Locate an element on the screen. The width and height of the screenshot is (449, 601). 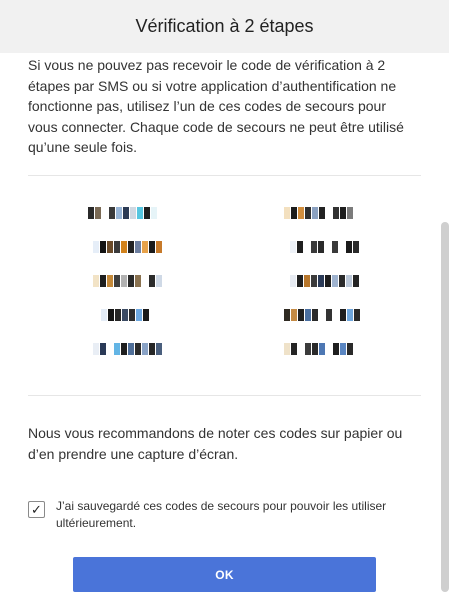
saved-codes-checkbox: ✓ is located at coordinates (36, 509).